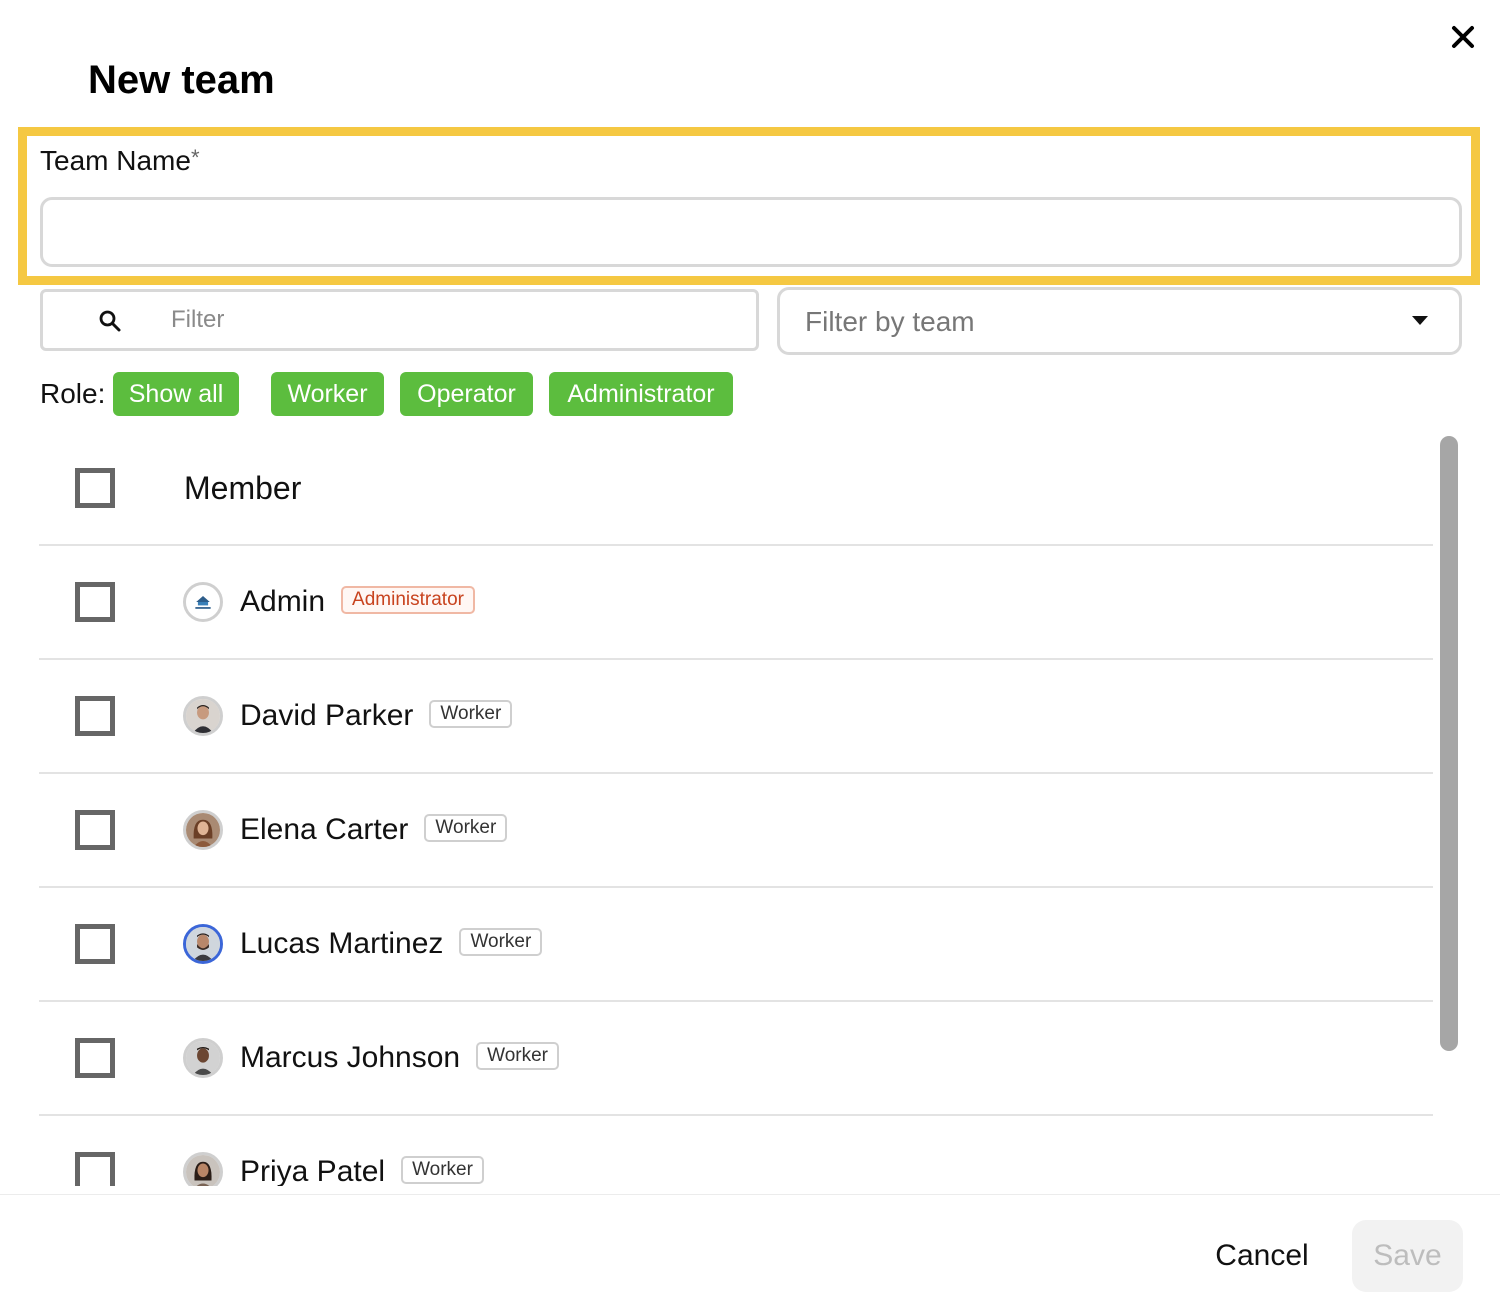  I want to click on save-button: Save, so click(1407, 1256).